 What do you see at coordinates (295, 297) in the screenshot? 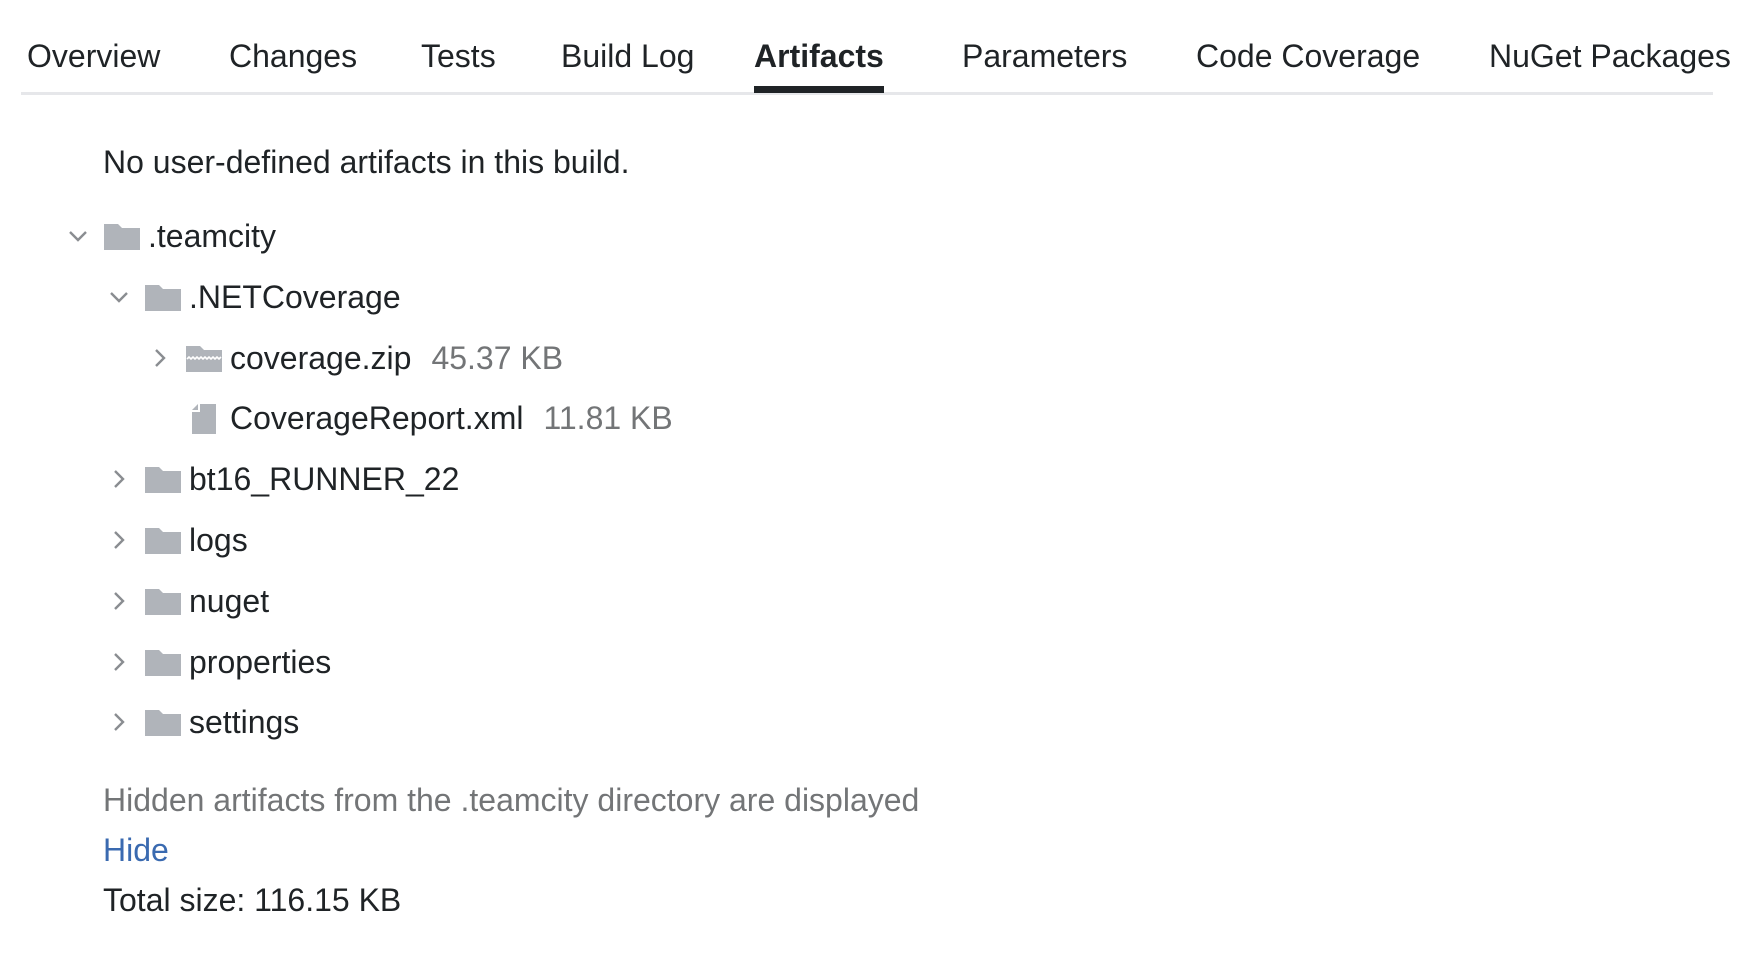
I see `artifact-name: .NETCoverage` at bounding box center [295, 297].